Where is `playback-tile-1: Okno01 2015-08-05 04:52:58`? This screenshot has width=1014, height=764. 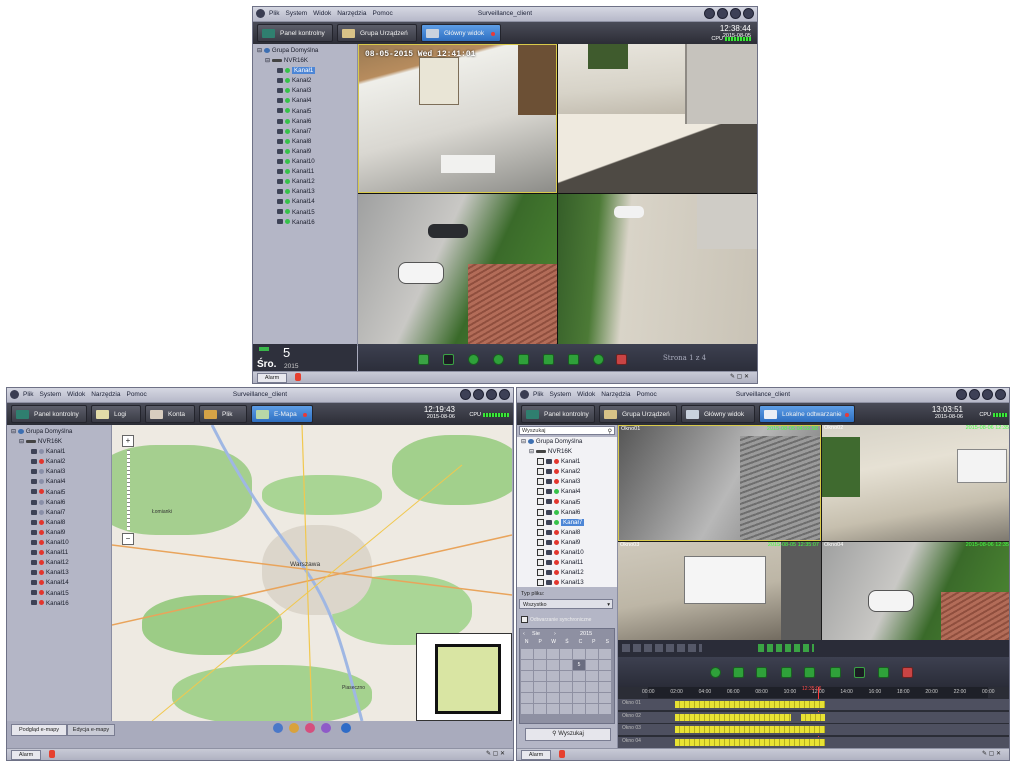 playback-tile-1: Okno01 2015-08-05 04:52:58 is located at coordinates (719, 483).